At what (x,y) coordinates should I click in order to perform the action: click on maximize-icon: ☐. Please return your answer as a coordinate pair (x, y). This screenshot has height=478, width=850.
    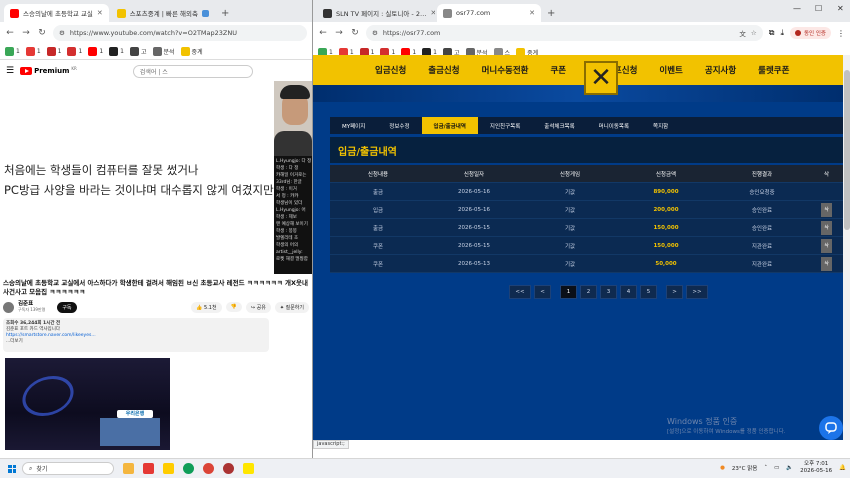
    Looking at the image, I should click on (818, 8).